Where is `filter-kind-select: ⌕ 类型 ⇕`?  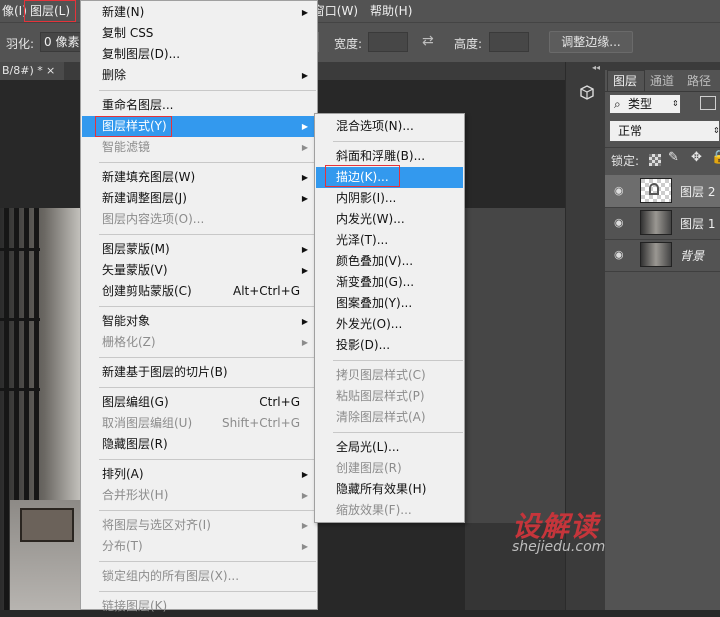
filter-kind-select: ⌕ 类型 ⇕ is located at coordinates (645, 104).